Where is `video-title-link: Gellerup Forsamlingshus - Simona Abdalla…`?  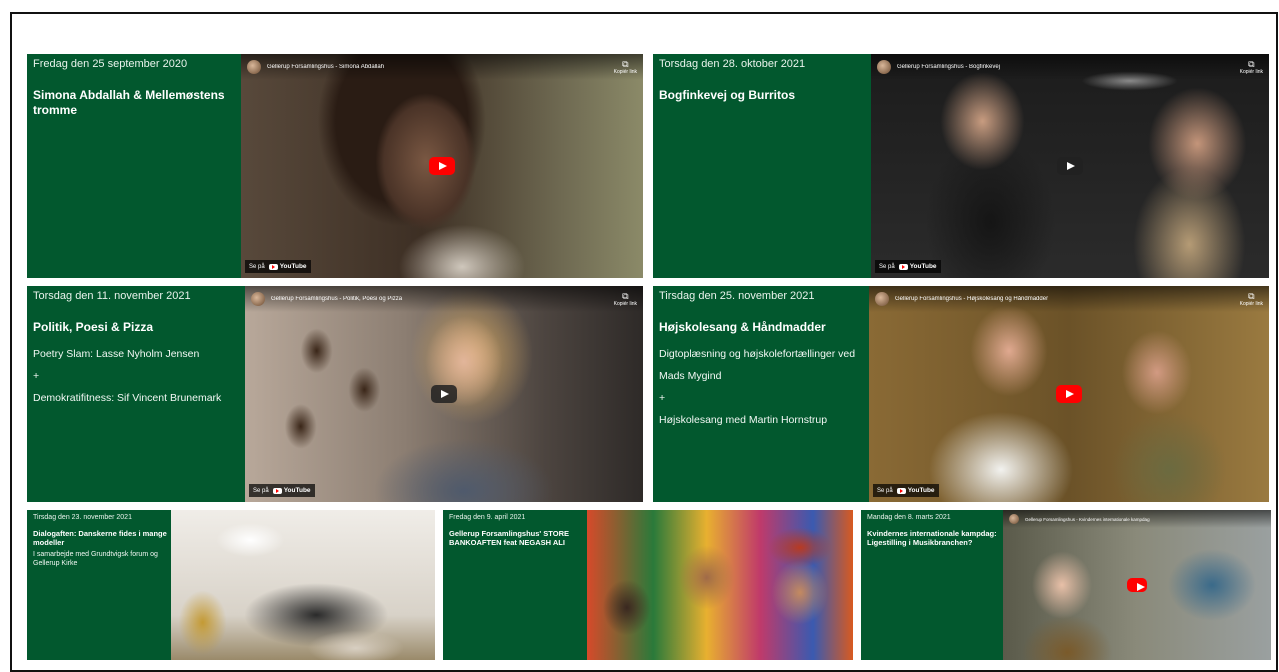 video-title-link: Gellerup Forsamlingshus - Simona Abdalla… is located at coordinates (440, 67).